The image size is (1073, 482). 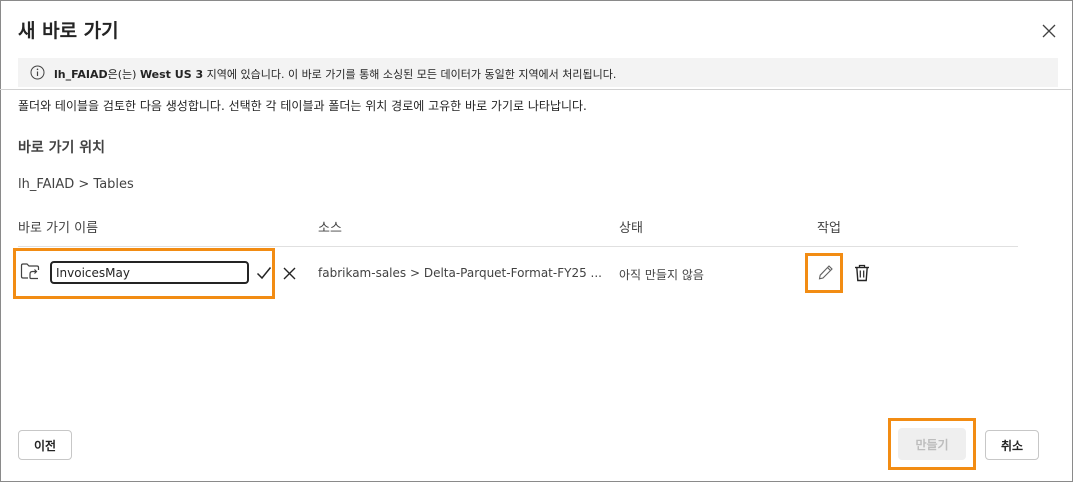 I want to click on checkmark-icon, so click(x=264, y=273).